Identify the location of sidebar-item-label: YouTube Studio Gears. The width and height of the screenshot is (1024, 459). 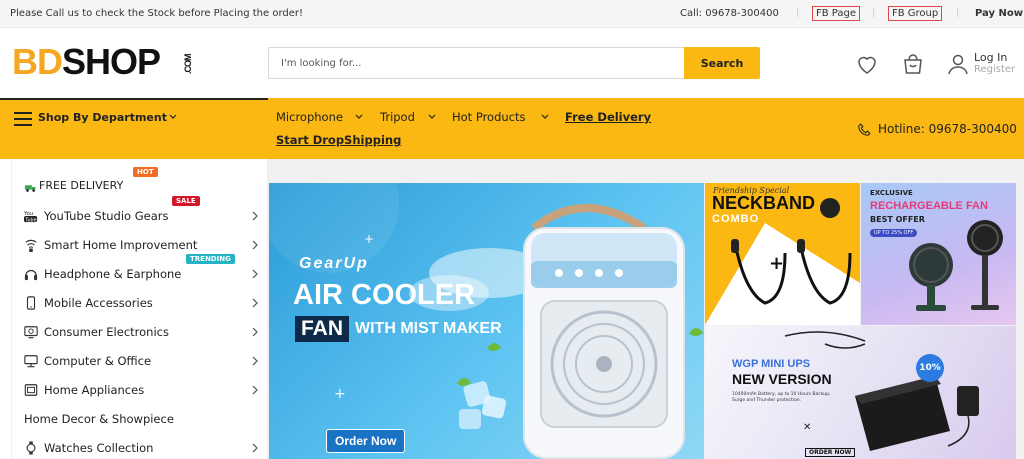
(106, 216).